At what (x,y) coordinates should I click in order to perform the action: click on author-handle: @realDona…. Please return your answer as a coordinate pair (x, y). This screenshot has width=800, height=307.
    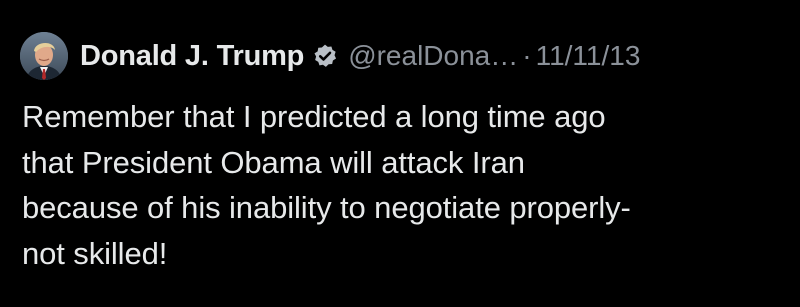
    Looking at the image, I should click on (433, 56).